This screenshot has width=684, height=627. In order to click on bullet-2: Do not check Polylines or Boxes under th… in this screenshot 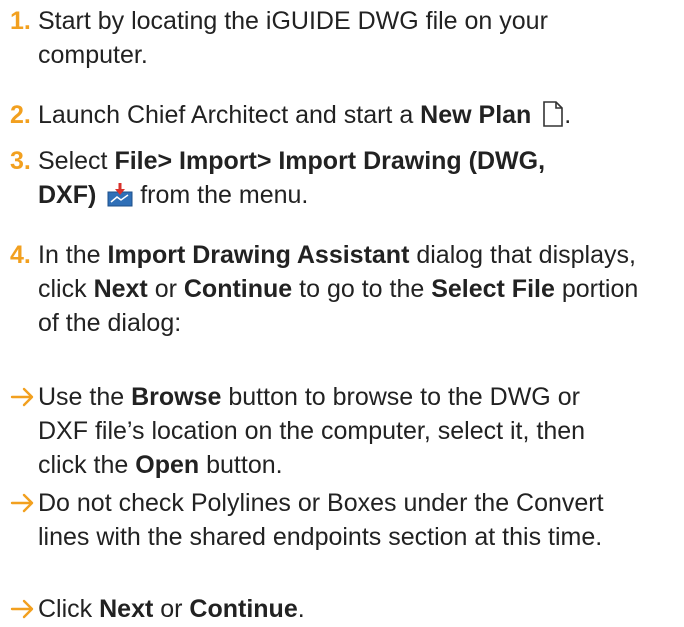, I will do `click(320, 520)`.